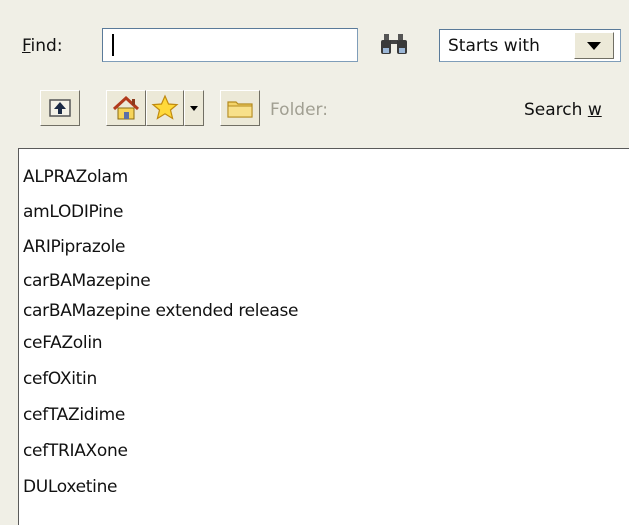  Describe the element at coordinates (240, 108) in the screenshot. I see `folder-button` at that location.